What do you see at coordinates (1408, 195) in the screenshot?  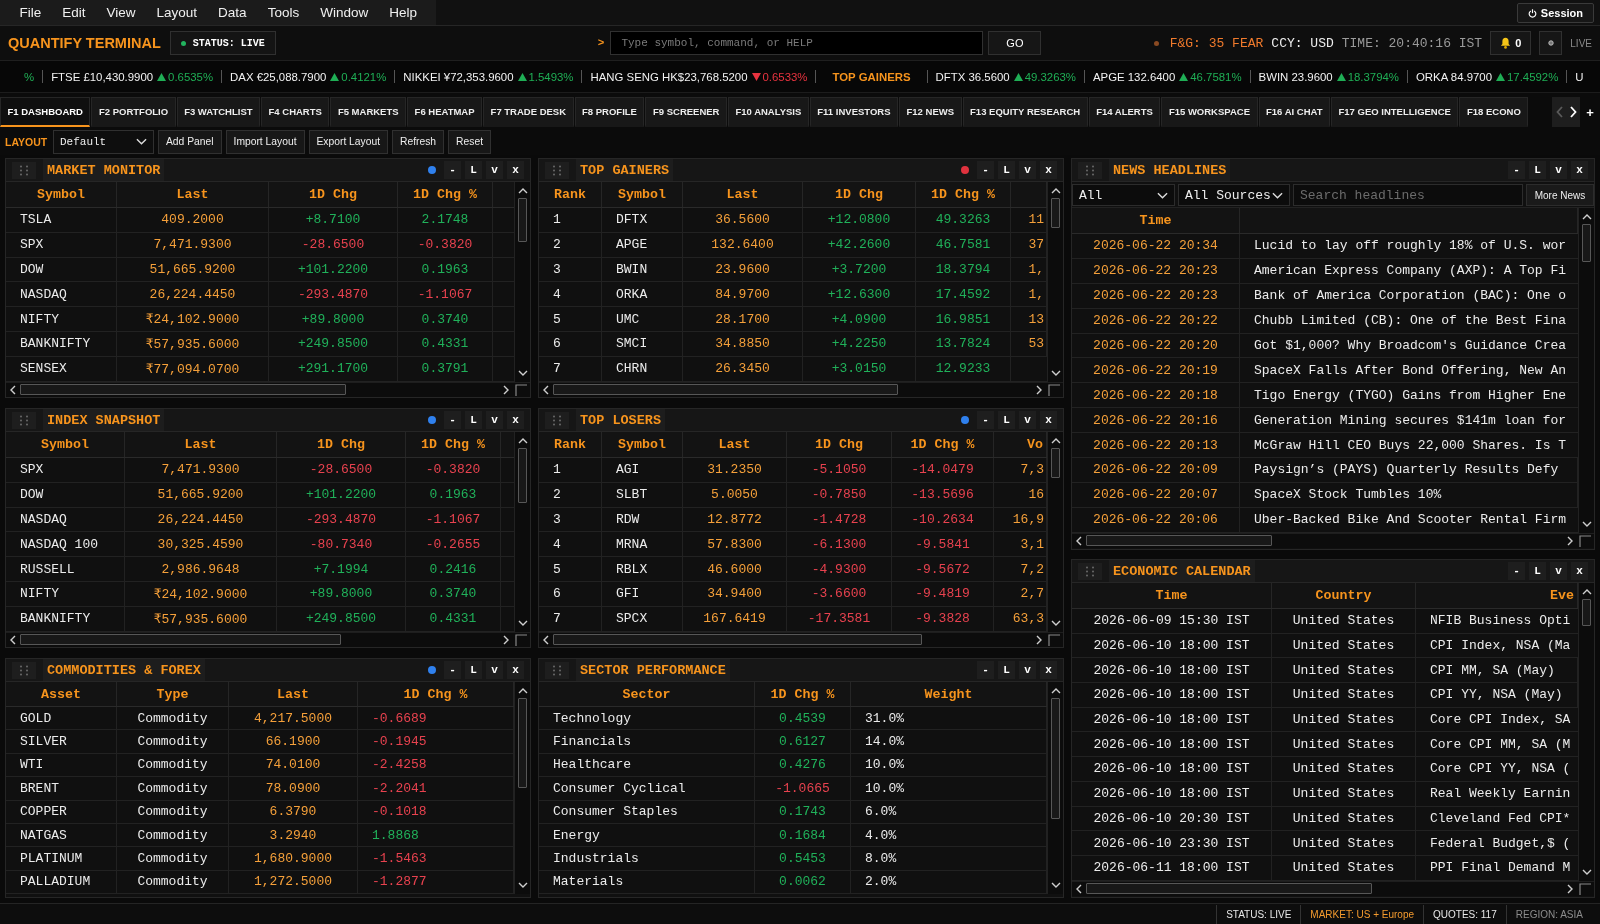 I see `search-field: Search headlines` at bounding box center [1408, 195].